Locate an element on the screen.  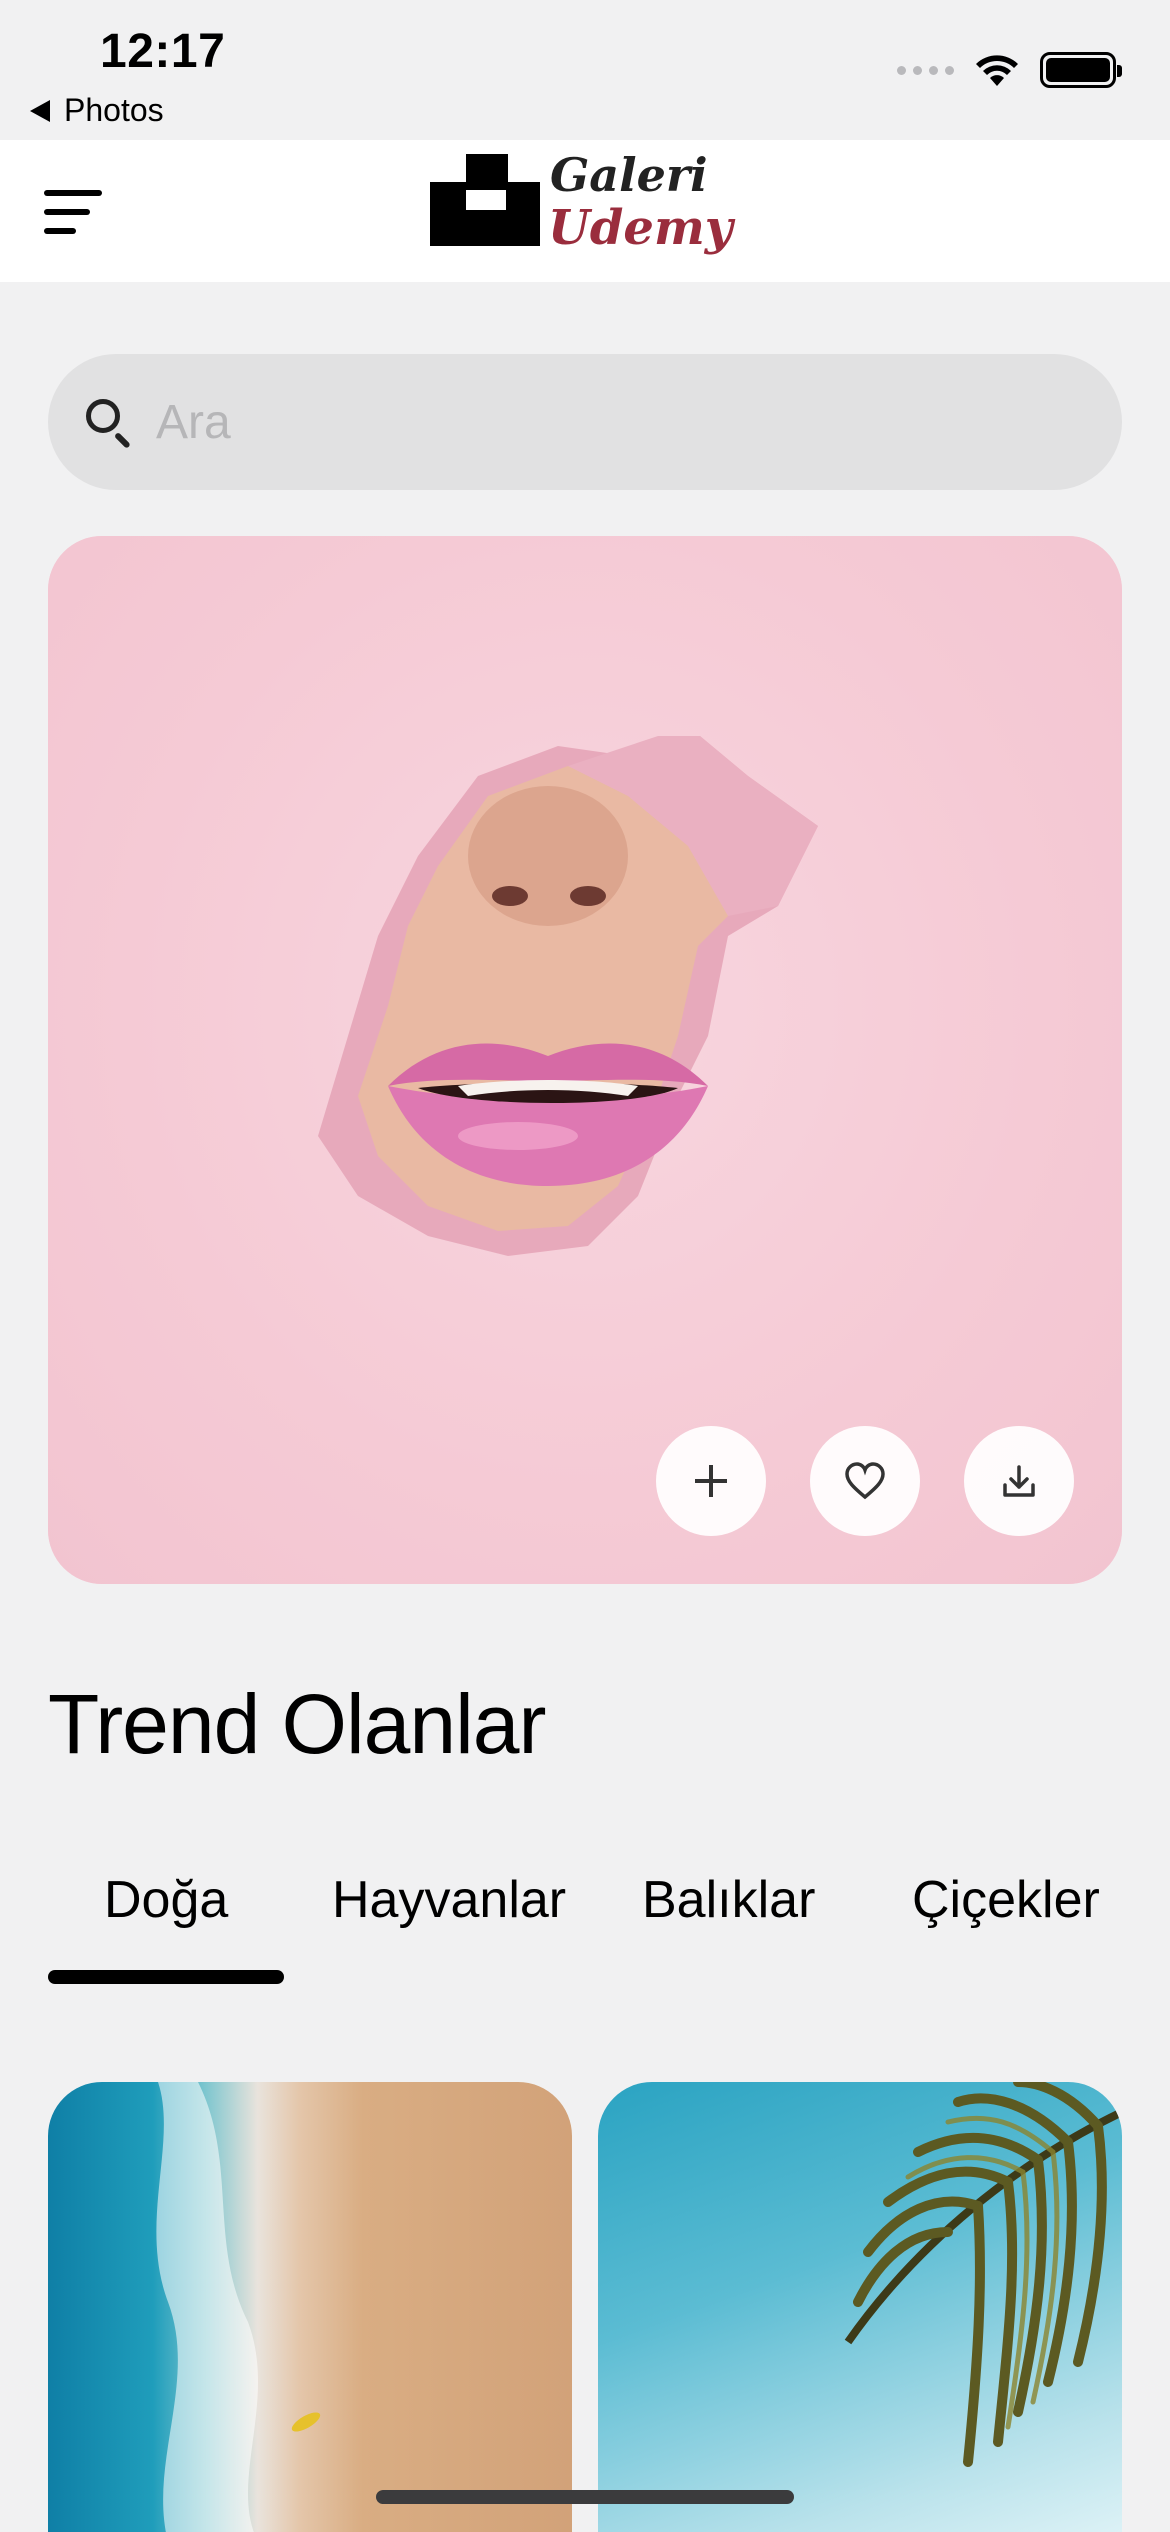
search-bar is located at coordinates (585, 422).